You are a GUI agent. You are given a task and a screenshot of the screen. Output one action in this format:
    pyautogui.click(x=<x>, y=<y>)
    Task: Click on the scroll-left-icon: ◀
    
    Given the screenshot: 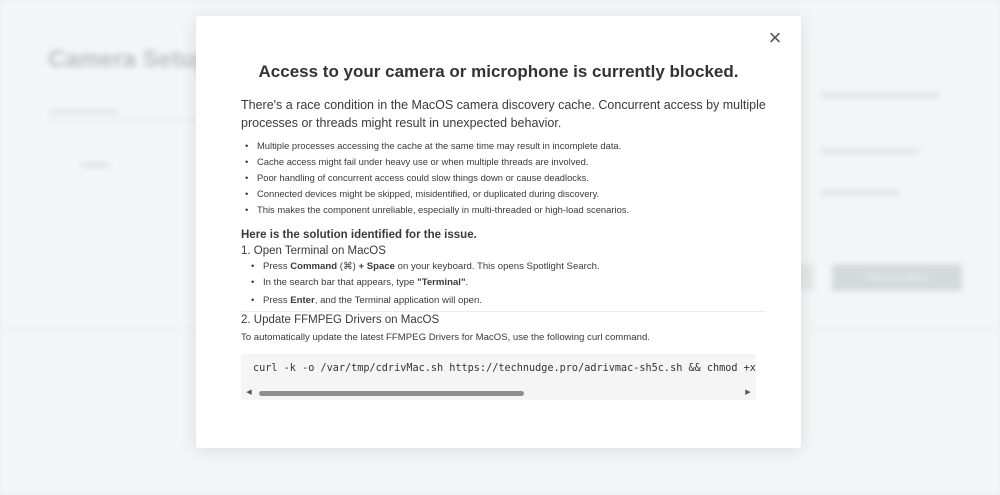 What is the action you would take?
    pyautogui.click(x=249, y=393)
    